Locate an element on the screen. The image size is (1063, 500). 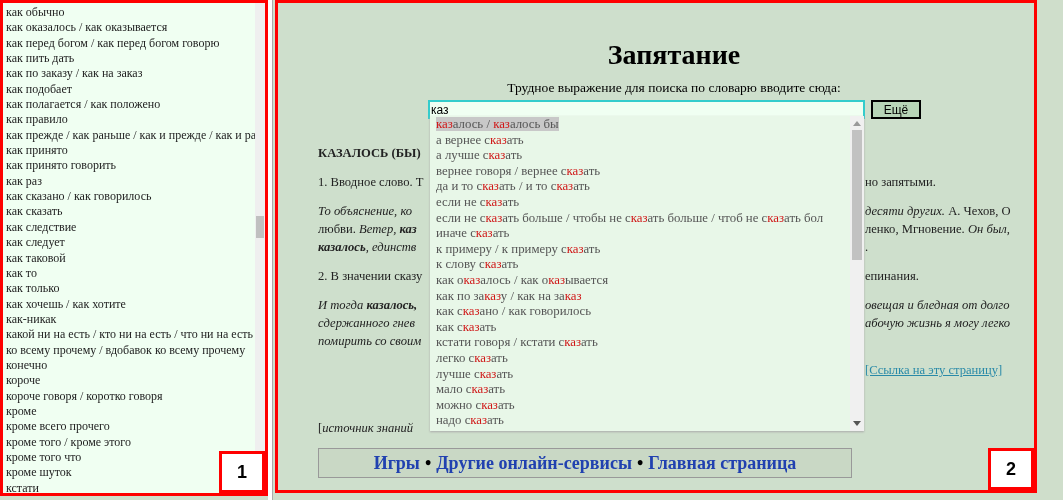
suggestion-item: мало сказать is located at coordinates (470, 390).